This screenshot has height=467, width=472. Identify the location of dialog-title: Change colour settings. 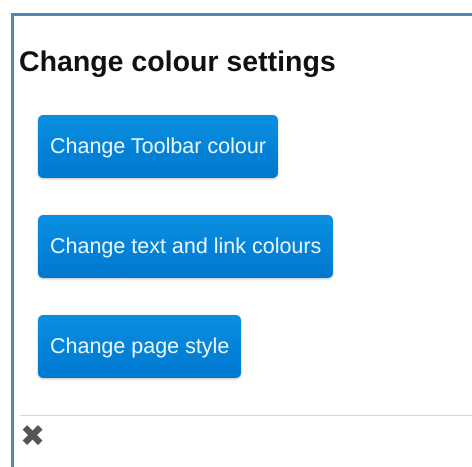
(178, 62).